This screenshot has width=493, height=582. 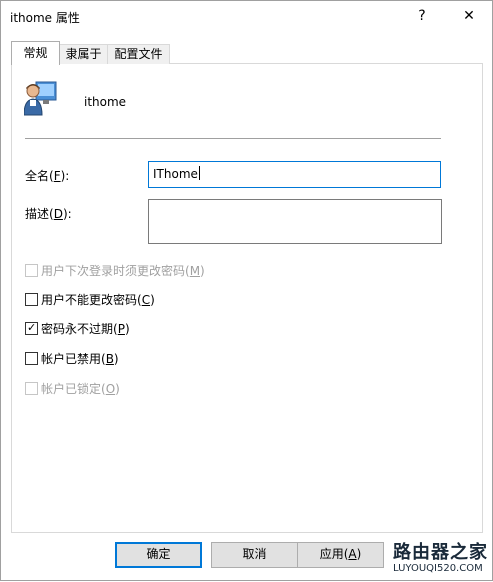 I want to click on checkbox-account-locked: 帐户已锁定(O), so click(x=72, y=388).